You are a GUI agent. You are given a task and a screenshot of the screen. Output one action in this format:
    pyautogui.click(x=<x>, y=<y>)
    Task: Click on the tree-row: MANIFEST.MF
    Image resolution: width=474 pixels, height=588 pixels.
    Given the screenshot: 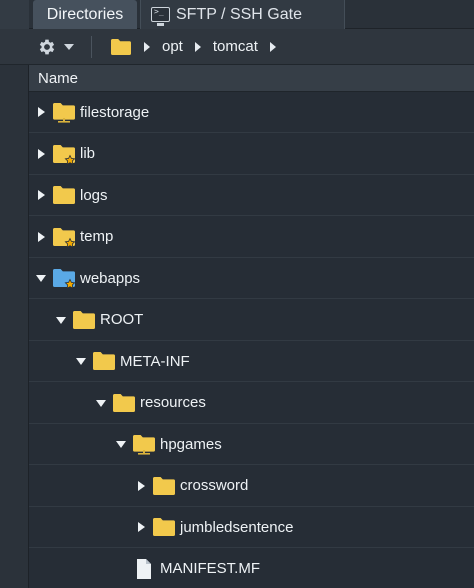 What is the action you would take?
    pyautogui.click(x=251, y=568)
    